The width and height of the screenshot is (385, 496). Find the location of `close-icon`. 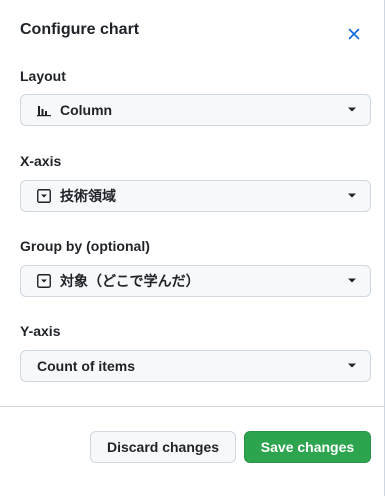

close-icon is located at coordinates (354, 34).